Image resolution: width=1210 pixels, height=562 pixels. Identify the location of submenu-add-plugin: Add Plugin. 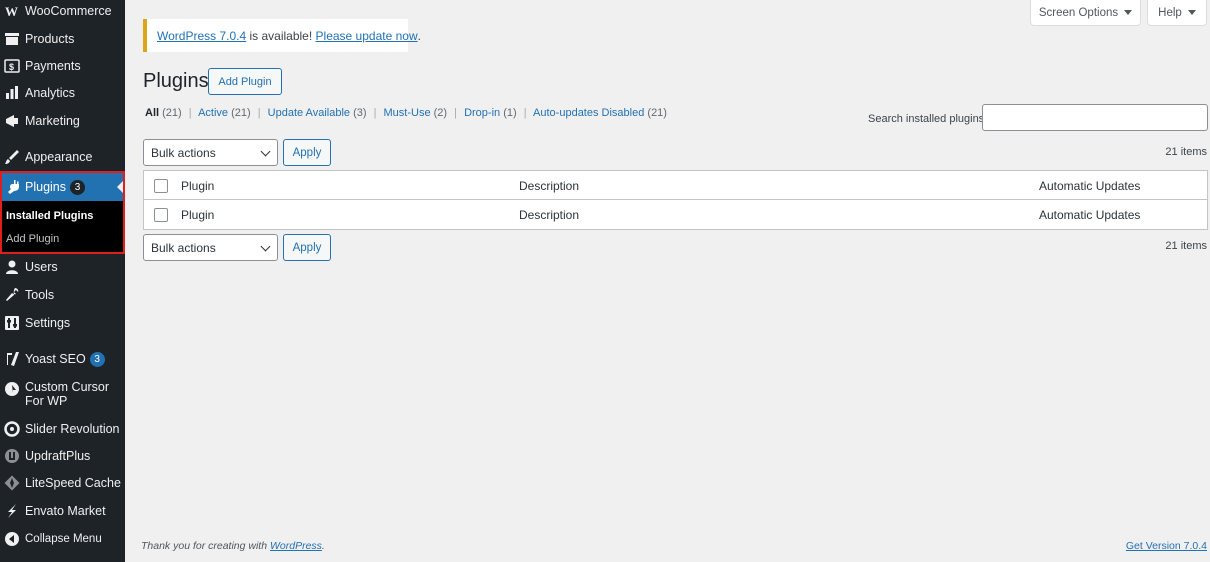
(32, 239).